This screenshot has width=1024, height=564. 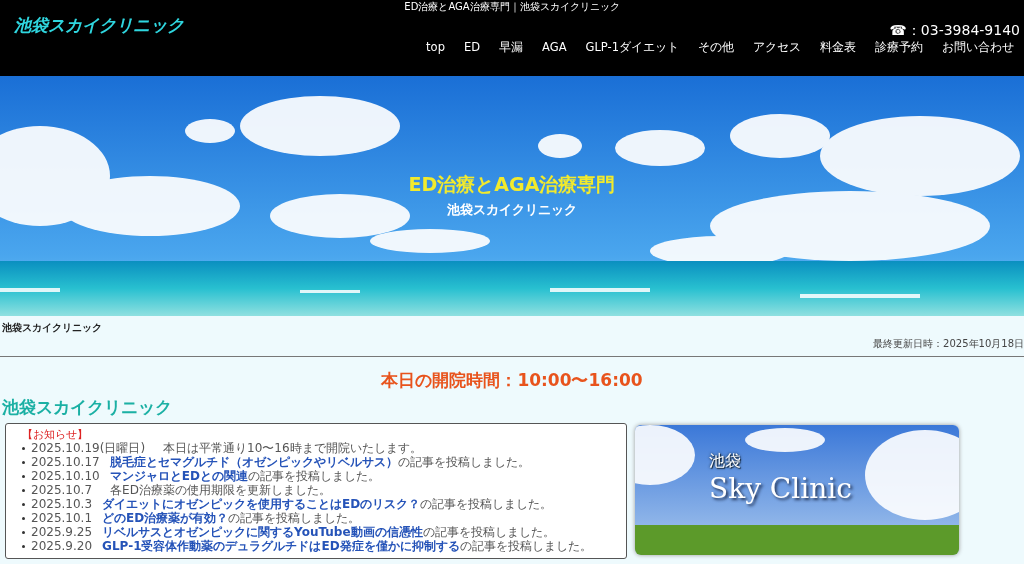 I want to click on news-date: 2025.10.3, so click(x=62, y=504).